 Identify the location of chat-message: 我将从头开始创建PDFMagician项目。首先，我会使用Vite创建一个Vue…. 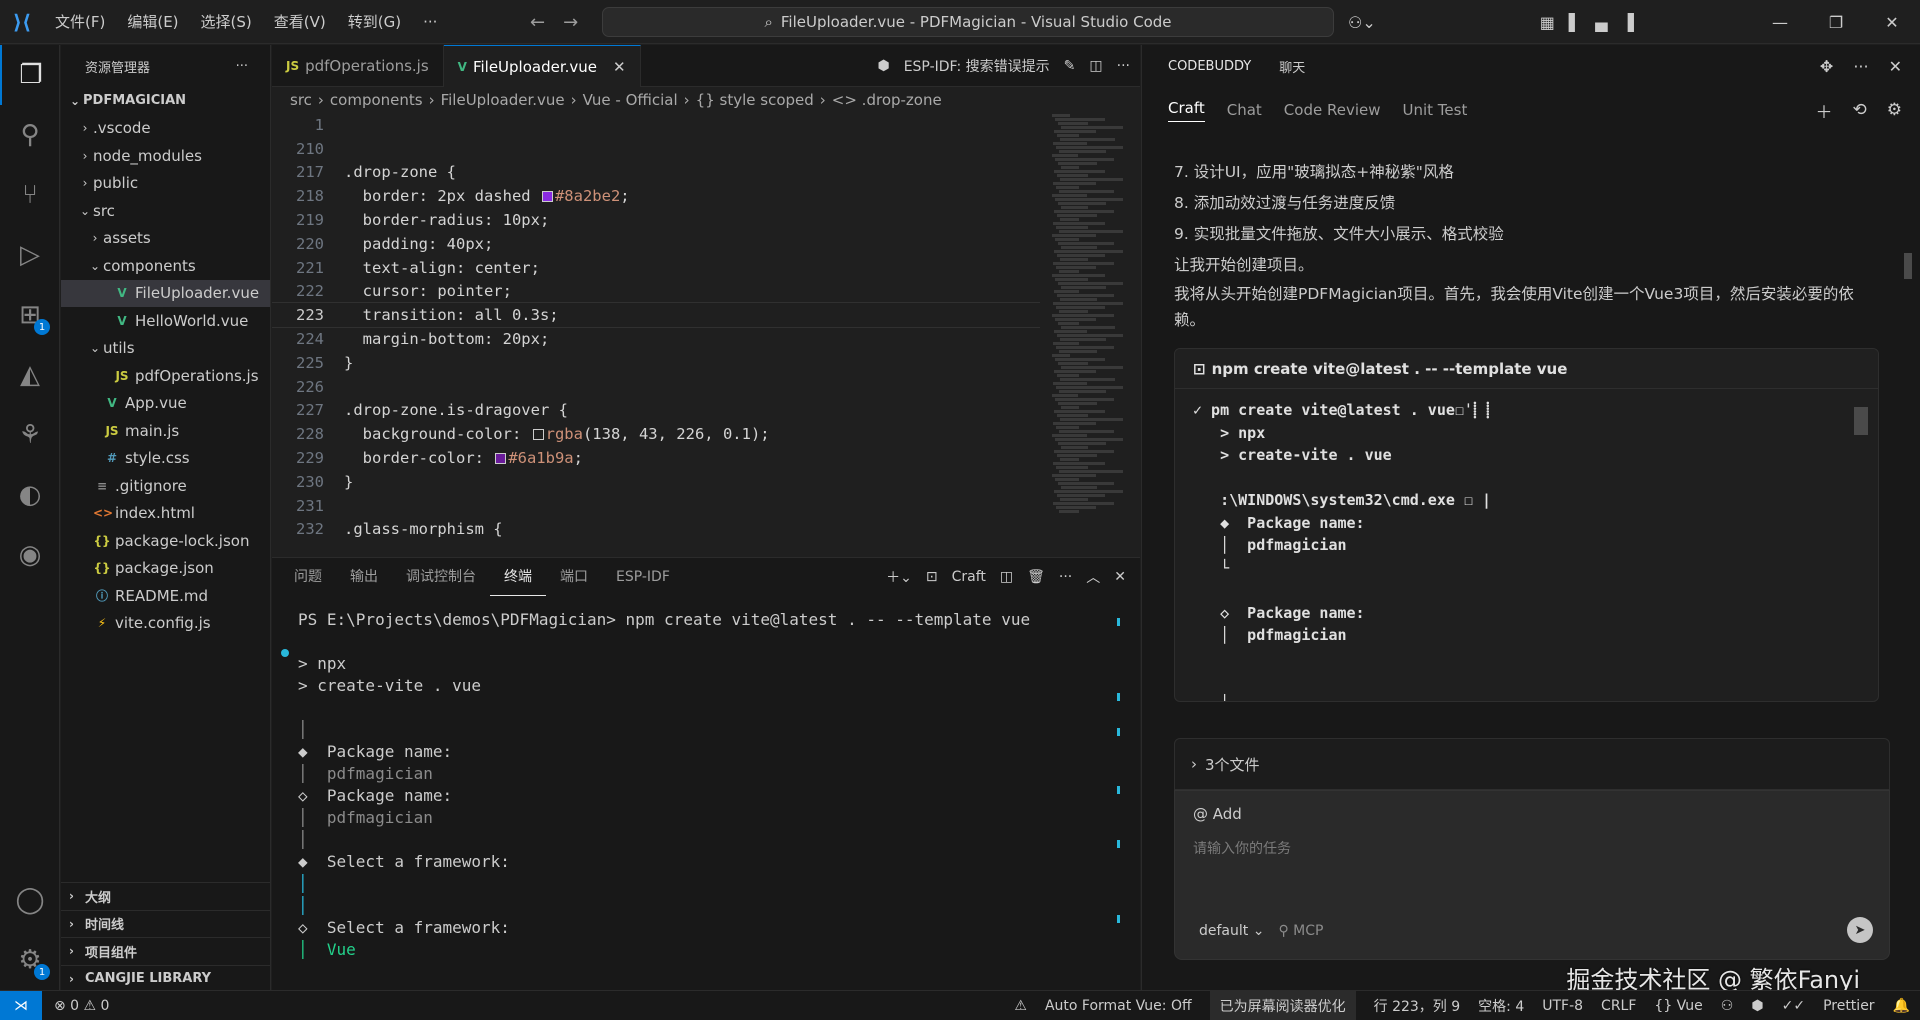
(1524, 307).